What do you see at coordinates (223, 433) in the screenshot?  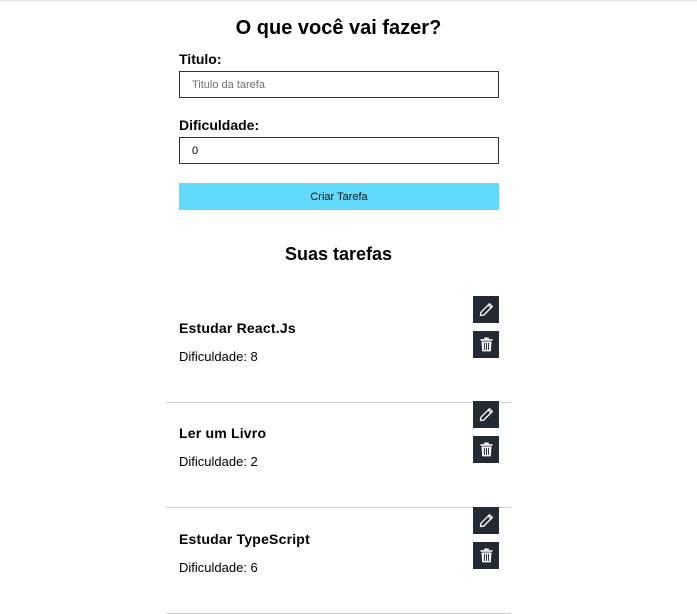 I see `task-name: Ler um Livro` at bounding box center [223, 433].